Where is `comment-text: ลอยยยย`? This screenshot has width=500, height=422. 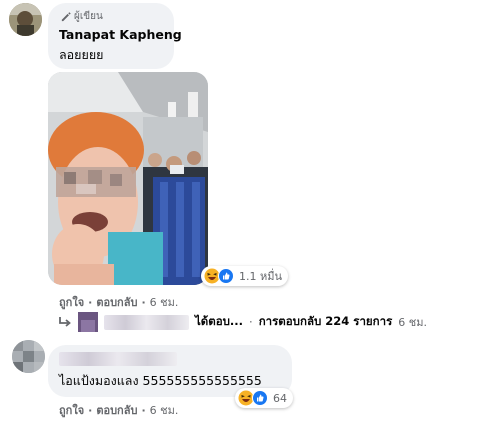 comment-text: ลอยยยย is located at coordinates (81, 54).